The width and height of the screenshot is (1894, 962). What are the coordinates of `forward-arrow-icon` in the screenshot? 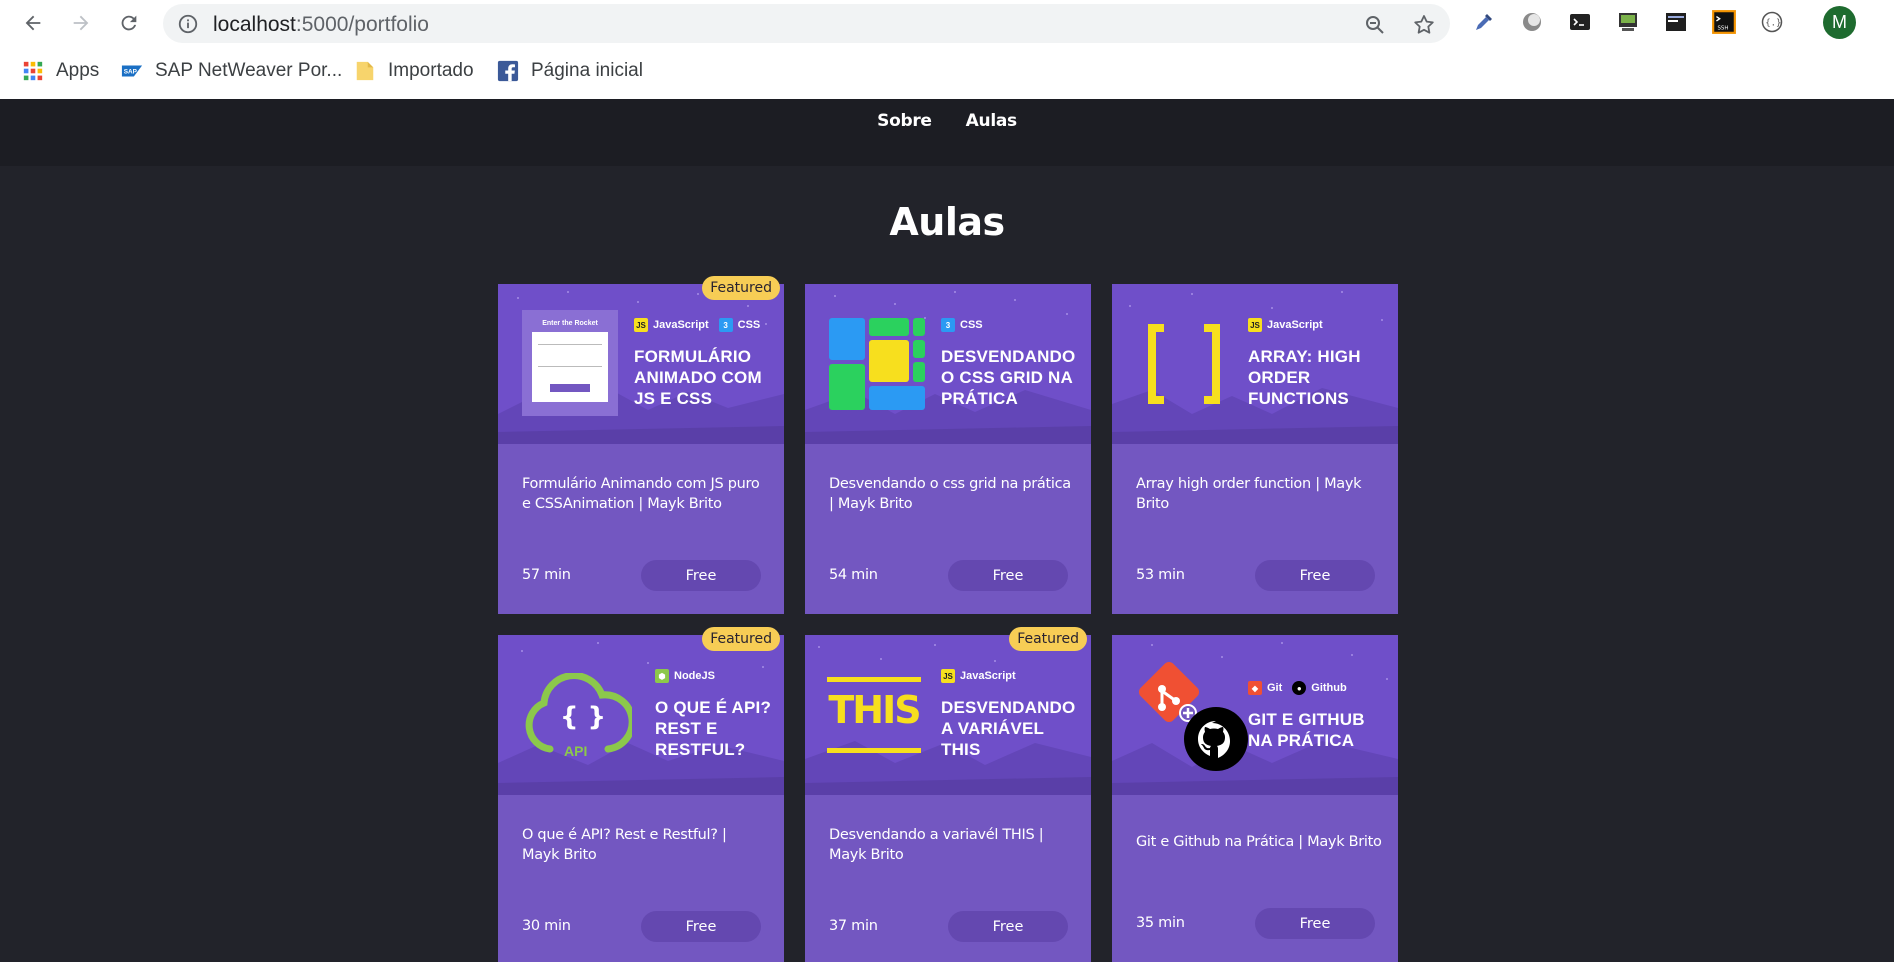 It's located at (81, 23).